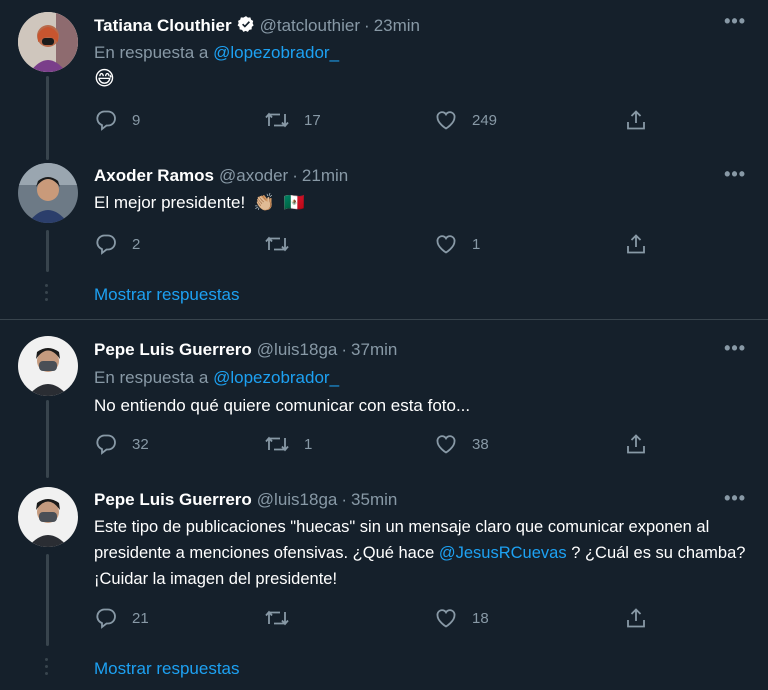 The height and width of the screenshot is (690, 768). What do you see at coordinates (529, 444) in the screenshot?
I see `like-button: 38` at bounding box center [529, 444].